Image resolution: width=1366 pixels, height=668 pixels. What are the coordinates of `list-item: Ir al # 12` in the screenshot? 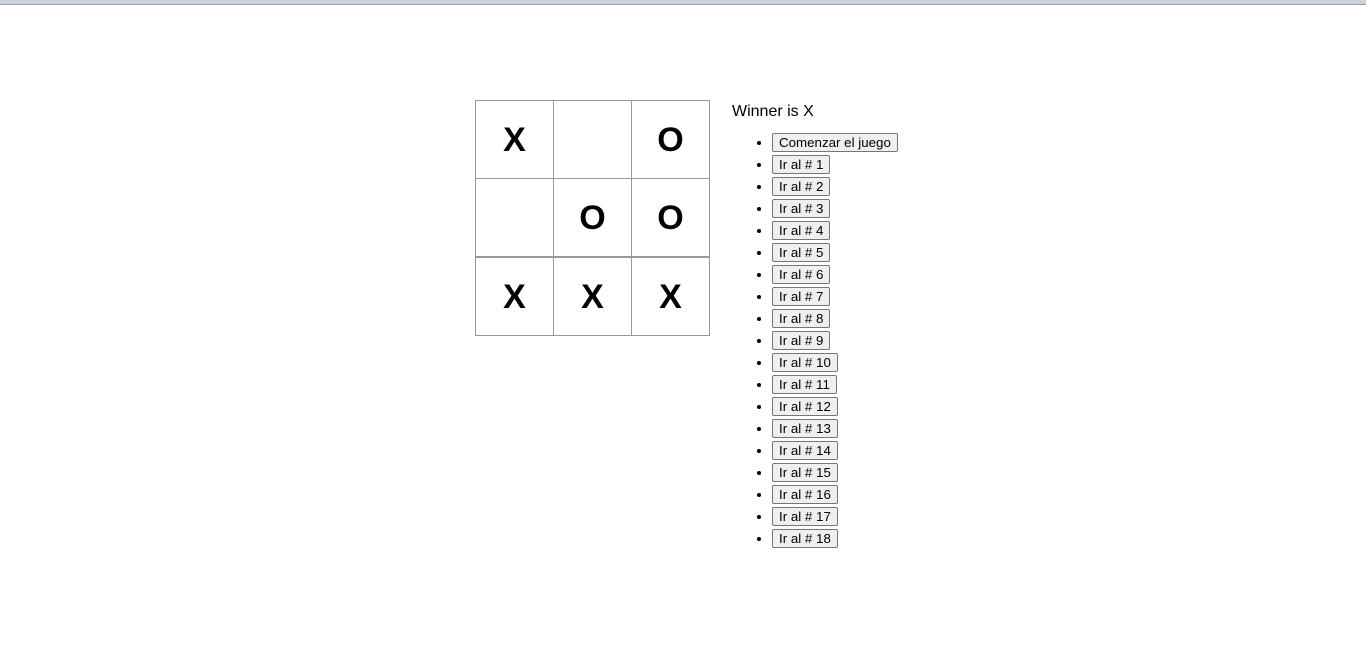 It's located at (835, 406).